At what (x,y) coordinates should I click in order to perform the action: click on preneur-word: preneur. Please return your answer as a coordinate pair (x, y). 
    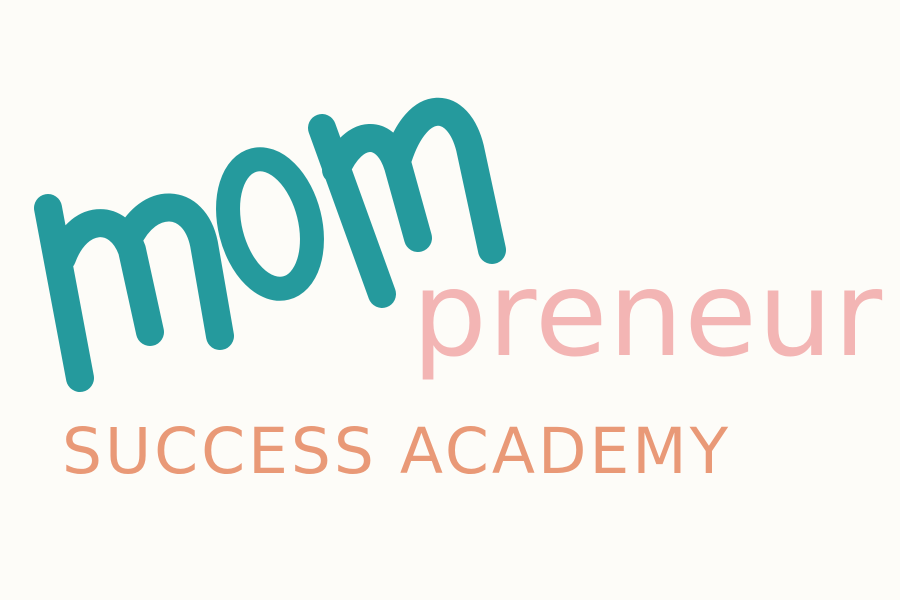
    Looking at the image, I should click on (648, 314).